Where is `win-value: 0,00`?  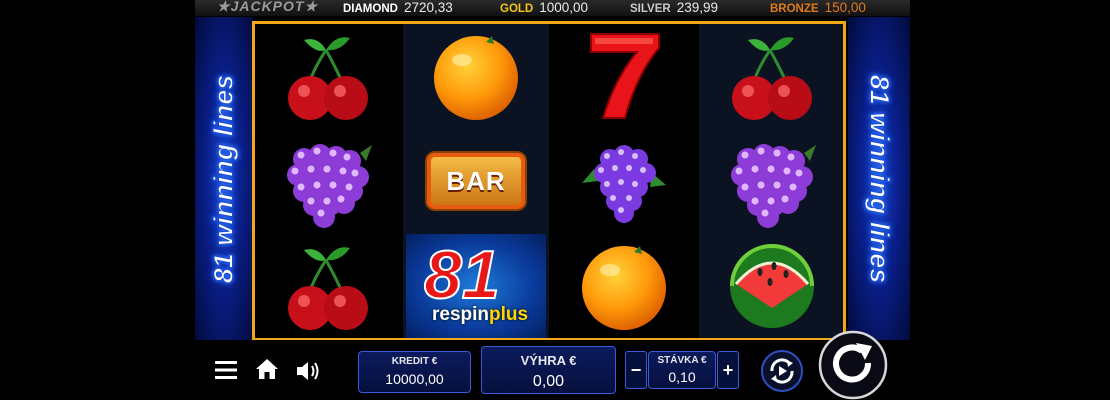
win-value: 0,00 is located at coordinates (548, 381).